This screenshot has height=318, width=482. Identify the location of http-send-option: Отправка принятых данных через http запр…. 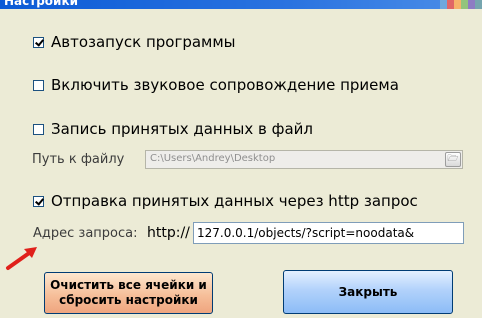
(225, 201).